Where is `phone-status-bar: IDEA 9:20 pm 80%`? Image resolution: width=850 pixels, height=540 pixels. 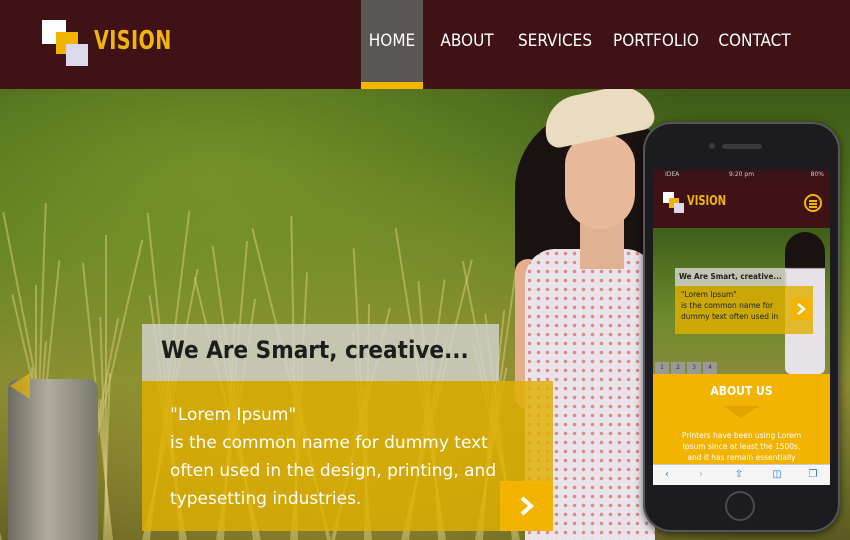
phone-status-bar: IDEA 9:20 pm 80% is located at coordinates (741, 175).